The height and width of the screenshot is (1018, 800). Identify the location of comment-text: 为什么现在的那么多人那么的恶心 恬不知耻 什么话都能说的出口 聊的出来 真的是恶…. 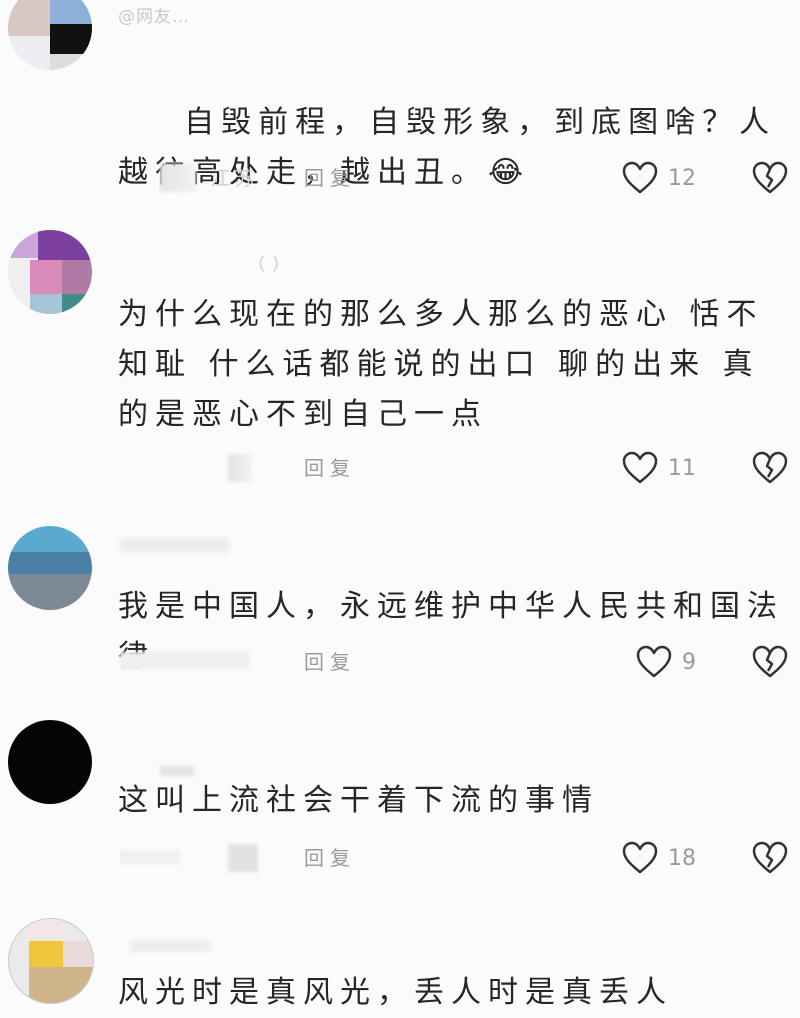
(441, 364).